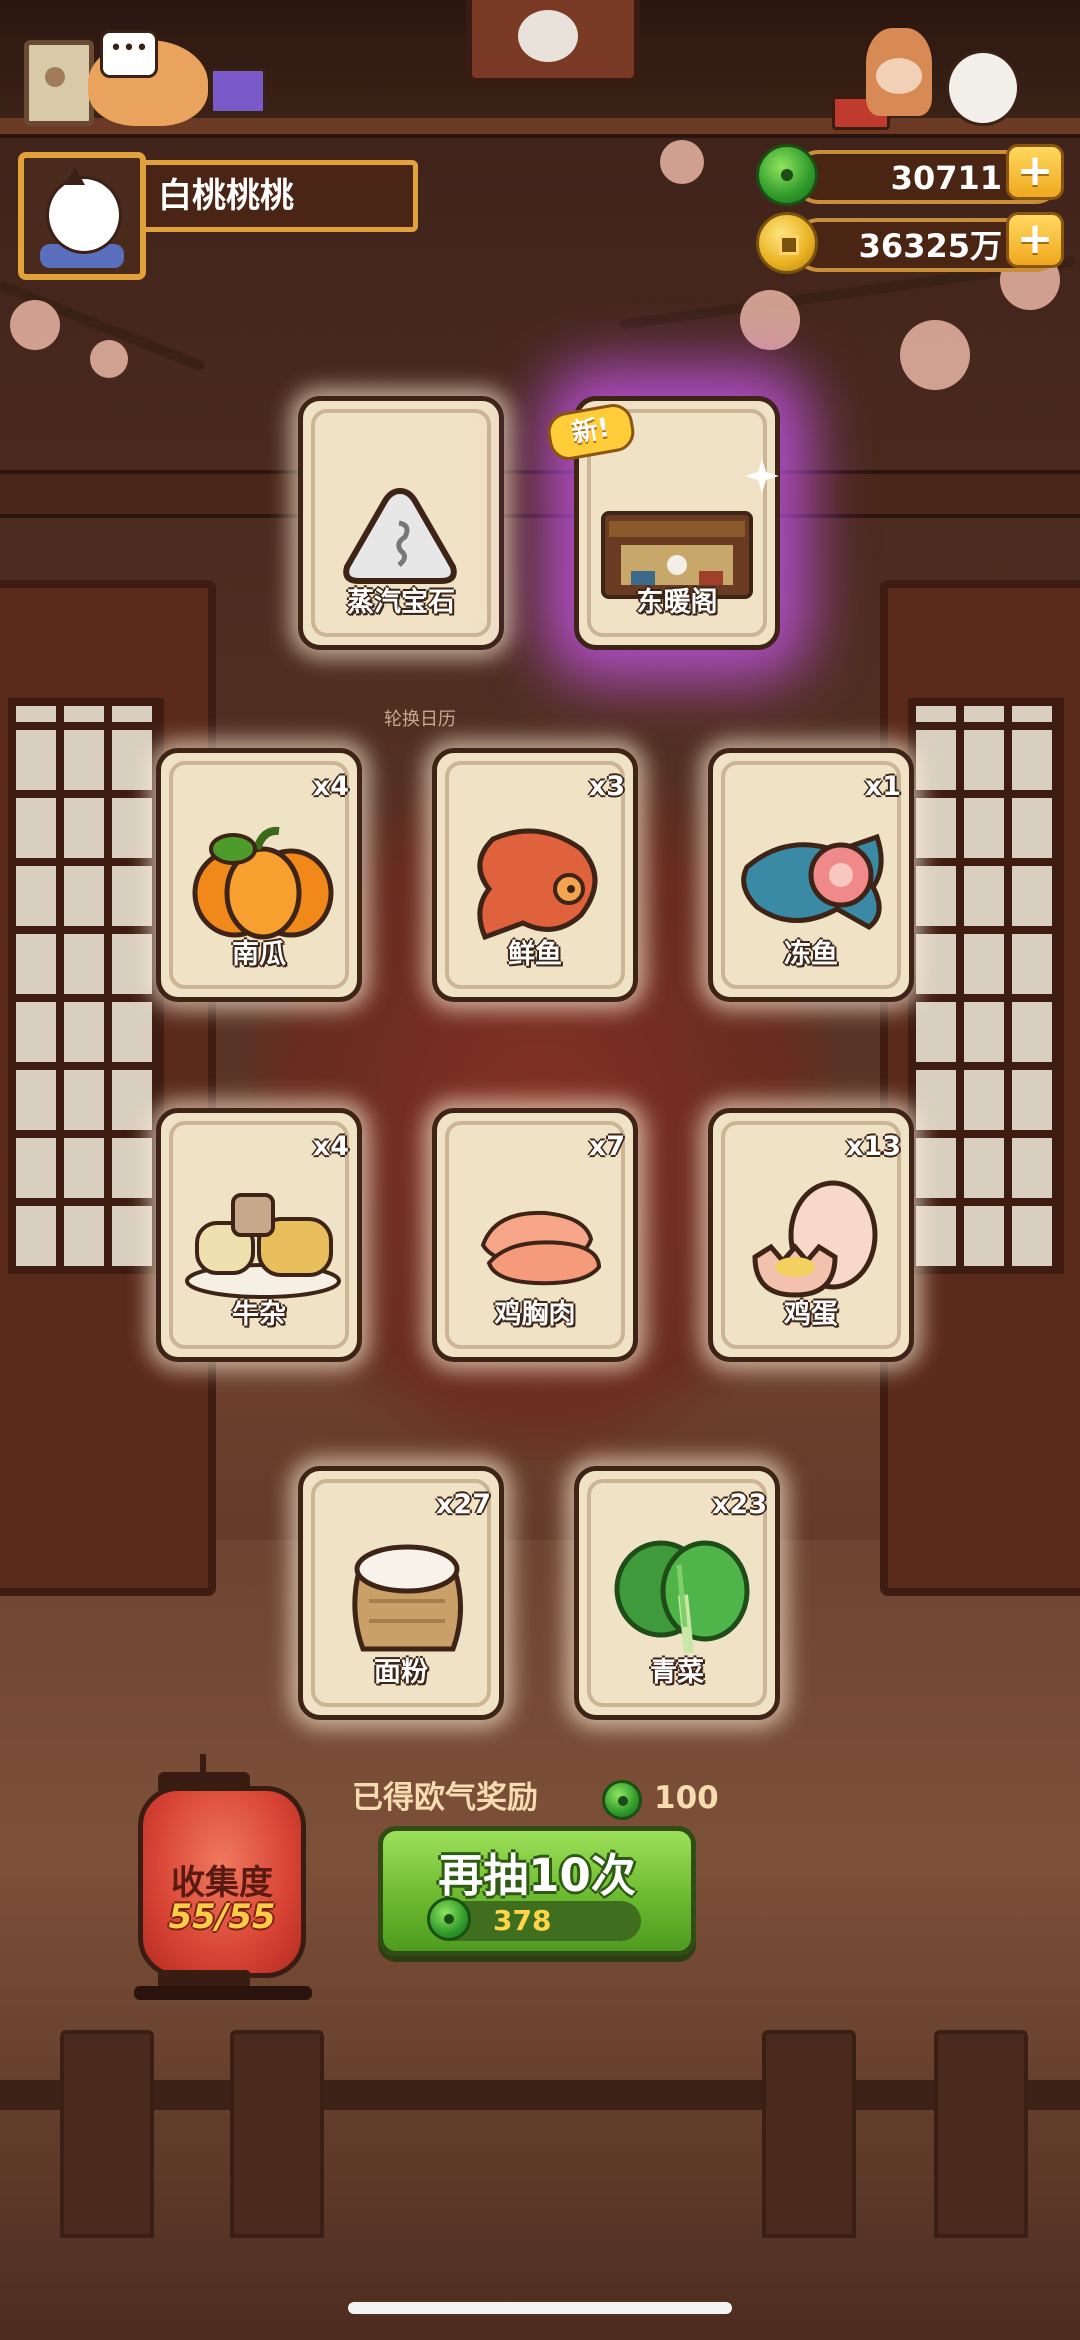 The image size is (1080, 2340). What do you see at coordinates (238, 91) in the screenshot?
I see `book-icon` at bounding box center [238, 91].